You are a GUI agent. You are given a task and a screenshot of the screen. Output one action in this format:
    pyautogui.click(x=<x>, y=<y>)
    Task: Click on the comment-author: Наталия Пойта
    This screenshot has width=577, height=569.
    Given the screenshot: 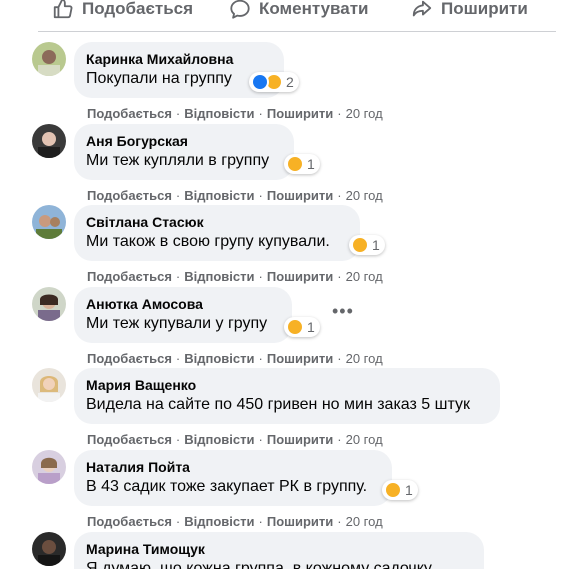 What is the action you would take?
    pyautogui.click(x=233, y=467)
    